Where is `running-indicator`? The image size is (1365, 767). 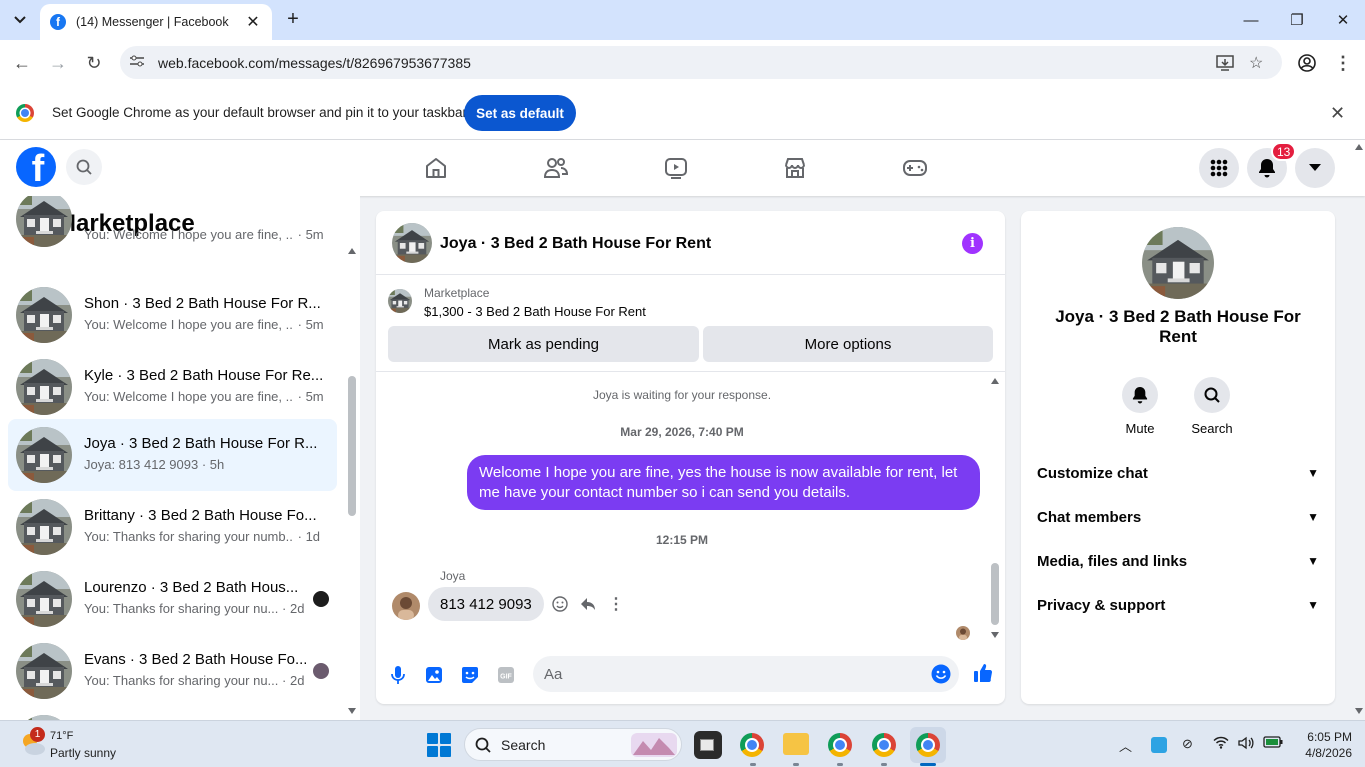 running-indicator is located at coordinates (753, 764).